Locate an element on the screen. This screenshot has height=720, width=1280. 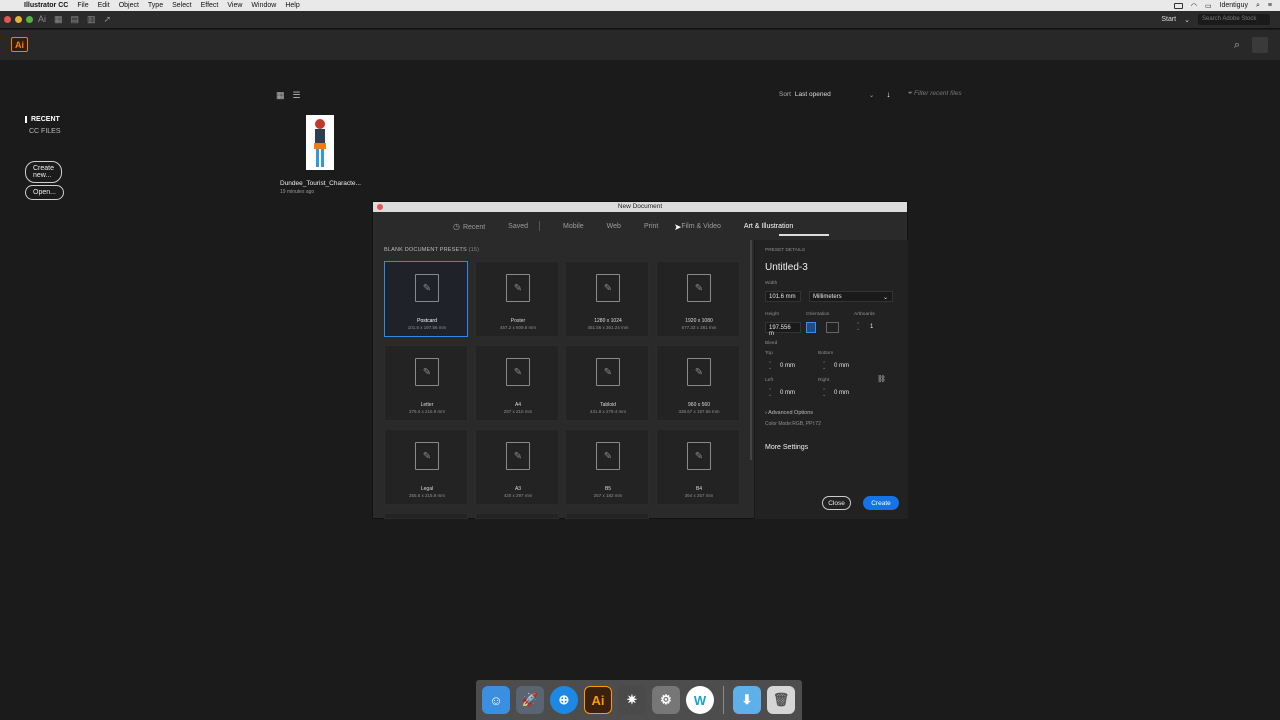
preset-poster: ✎ Poster 457.2 x 609.6 mm is located at coordinates (517, 299).